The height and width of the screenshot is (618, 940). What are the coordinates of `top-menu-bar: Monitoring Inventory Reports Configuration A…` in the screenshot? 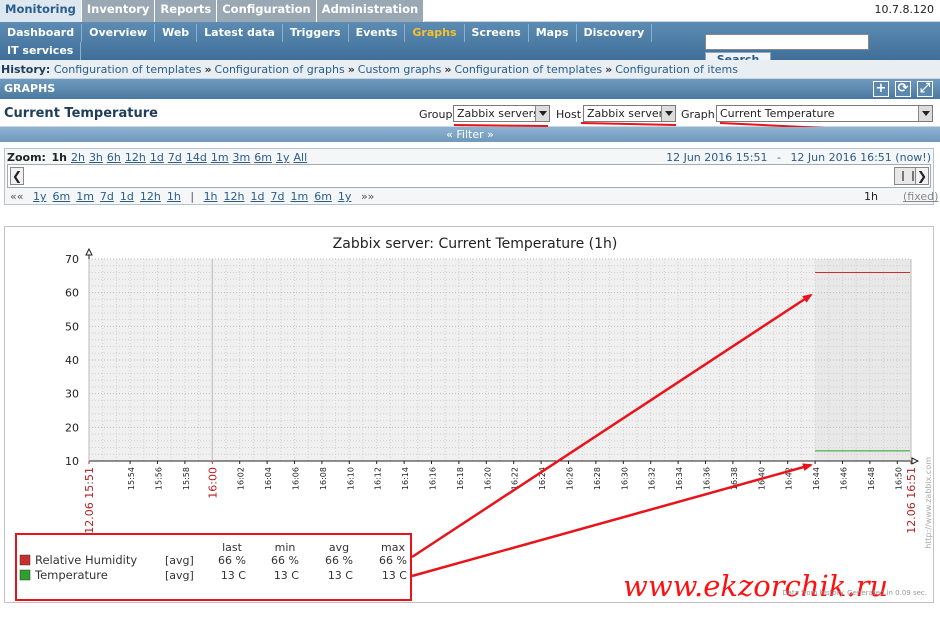 It's located at (470, 11).